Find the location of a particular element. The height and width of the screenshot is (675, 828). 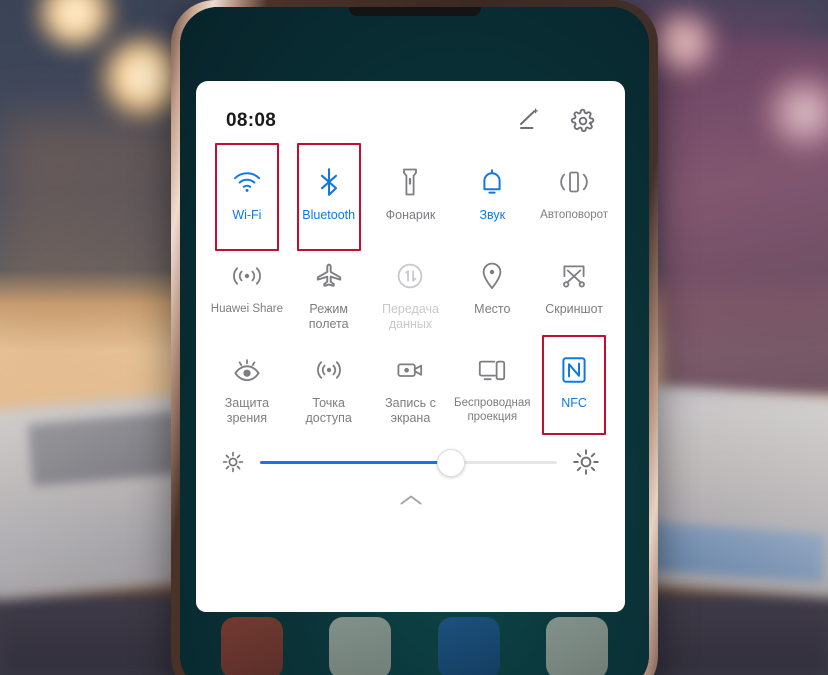

toggle-label: Wi-Fi is located at coordinates (247, 215).